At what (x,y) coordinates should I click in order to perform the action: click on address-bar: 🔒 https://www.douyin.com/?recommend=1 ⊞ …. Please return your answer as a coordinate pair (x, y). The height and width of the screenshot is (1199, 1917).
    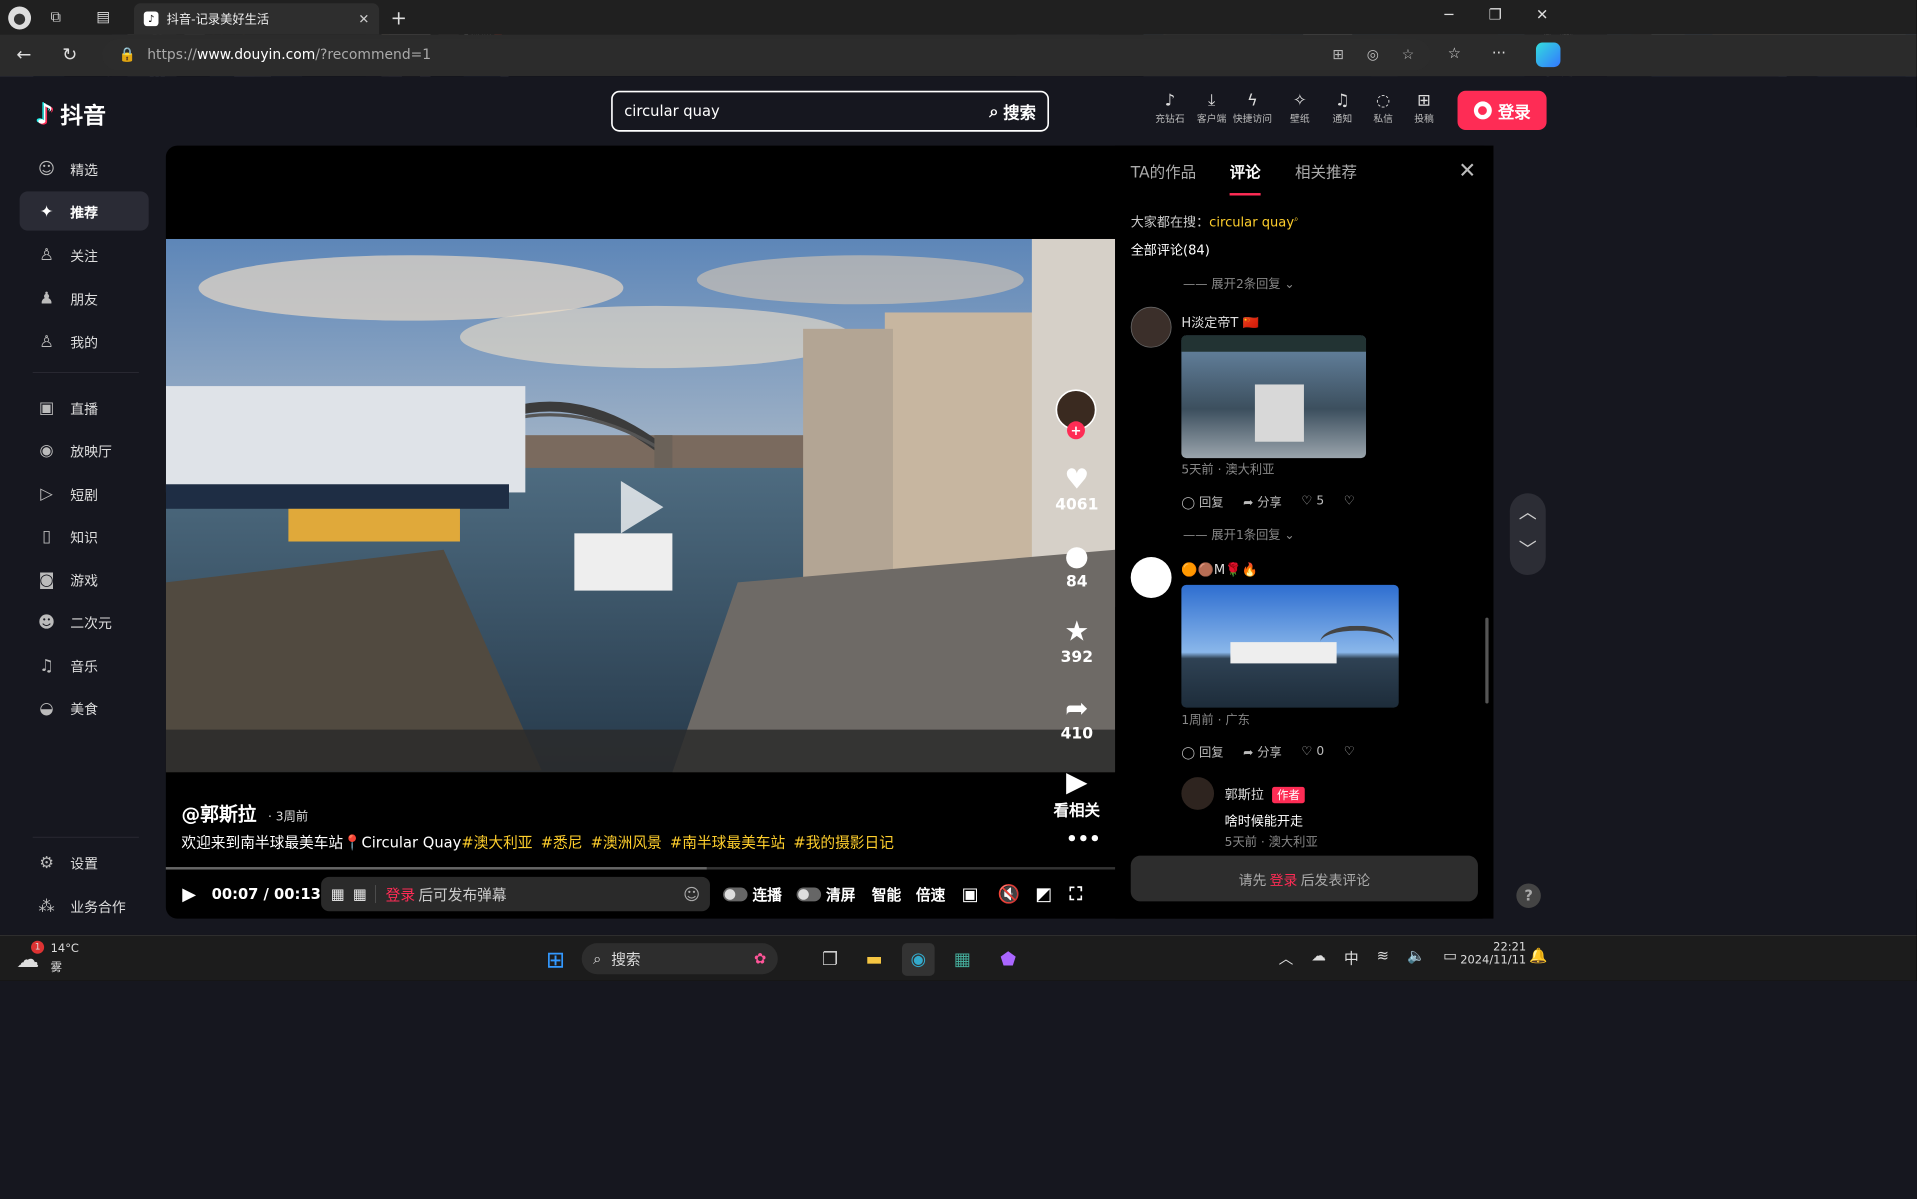
    Looking at the image, I should click on (766, 55).